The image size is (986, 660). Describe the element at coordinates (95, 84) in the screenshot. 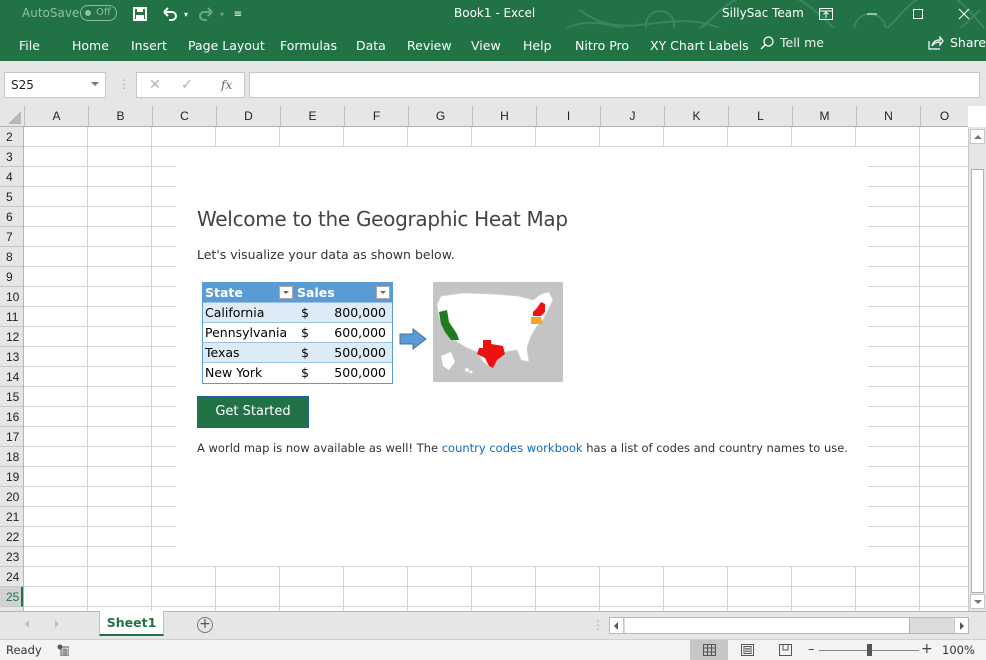

I see `chevron-down-icon` at that location.